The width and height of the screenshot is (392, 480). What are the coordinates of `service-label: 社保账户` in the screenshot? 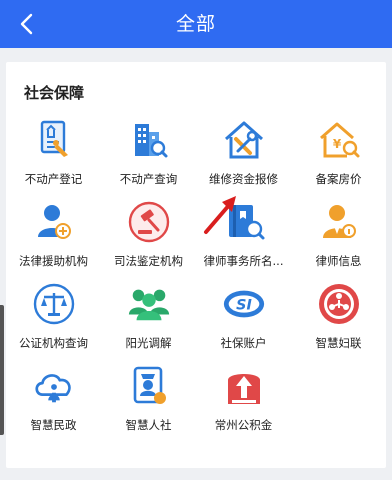 It's located at (243, 343).